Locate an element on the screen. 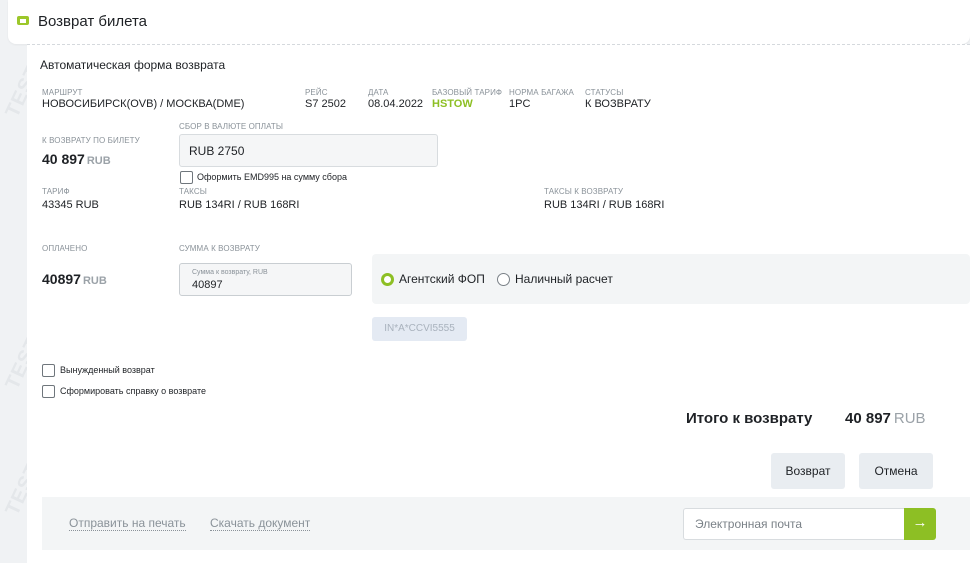  emd-checkbox-label: Оформить EMD995 на сумму сбора is located at coordinates (272, 177).